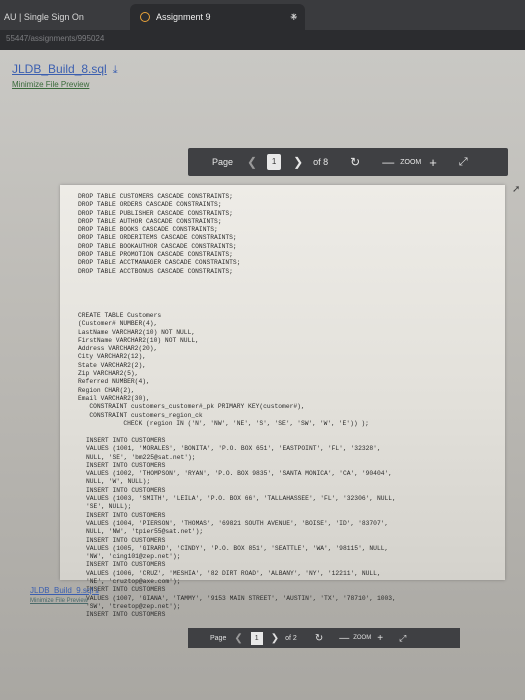 The width and height of the screenshot is (525, 700). Describe the element at coordinates (64, 591) in the screenshot. I see `file-link-2: JLDB_Build_9.sql ⤓` at that location.